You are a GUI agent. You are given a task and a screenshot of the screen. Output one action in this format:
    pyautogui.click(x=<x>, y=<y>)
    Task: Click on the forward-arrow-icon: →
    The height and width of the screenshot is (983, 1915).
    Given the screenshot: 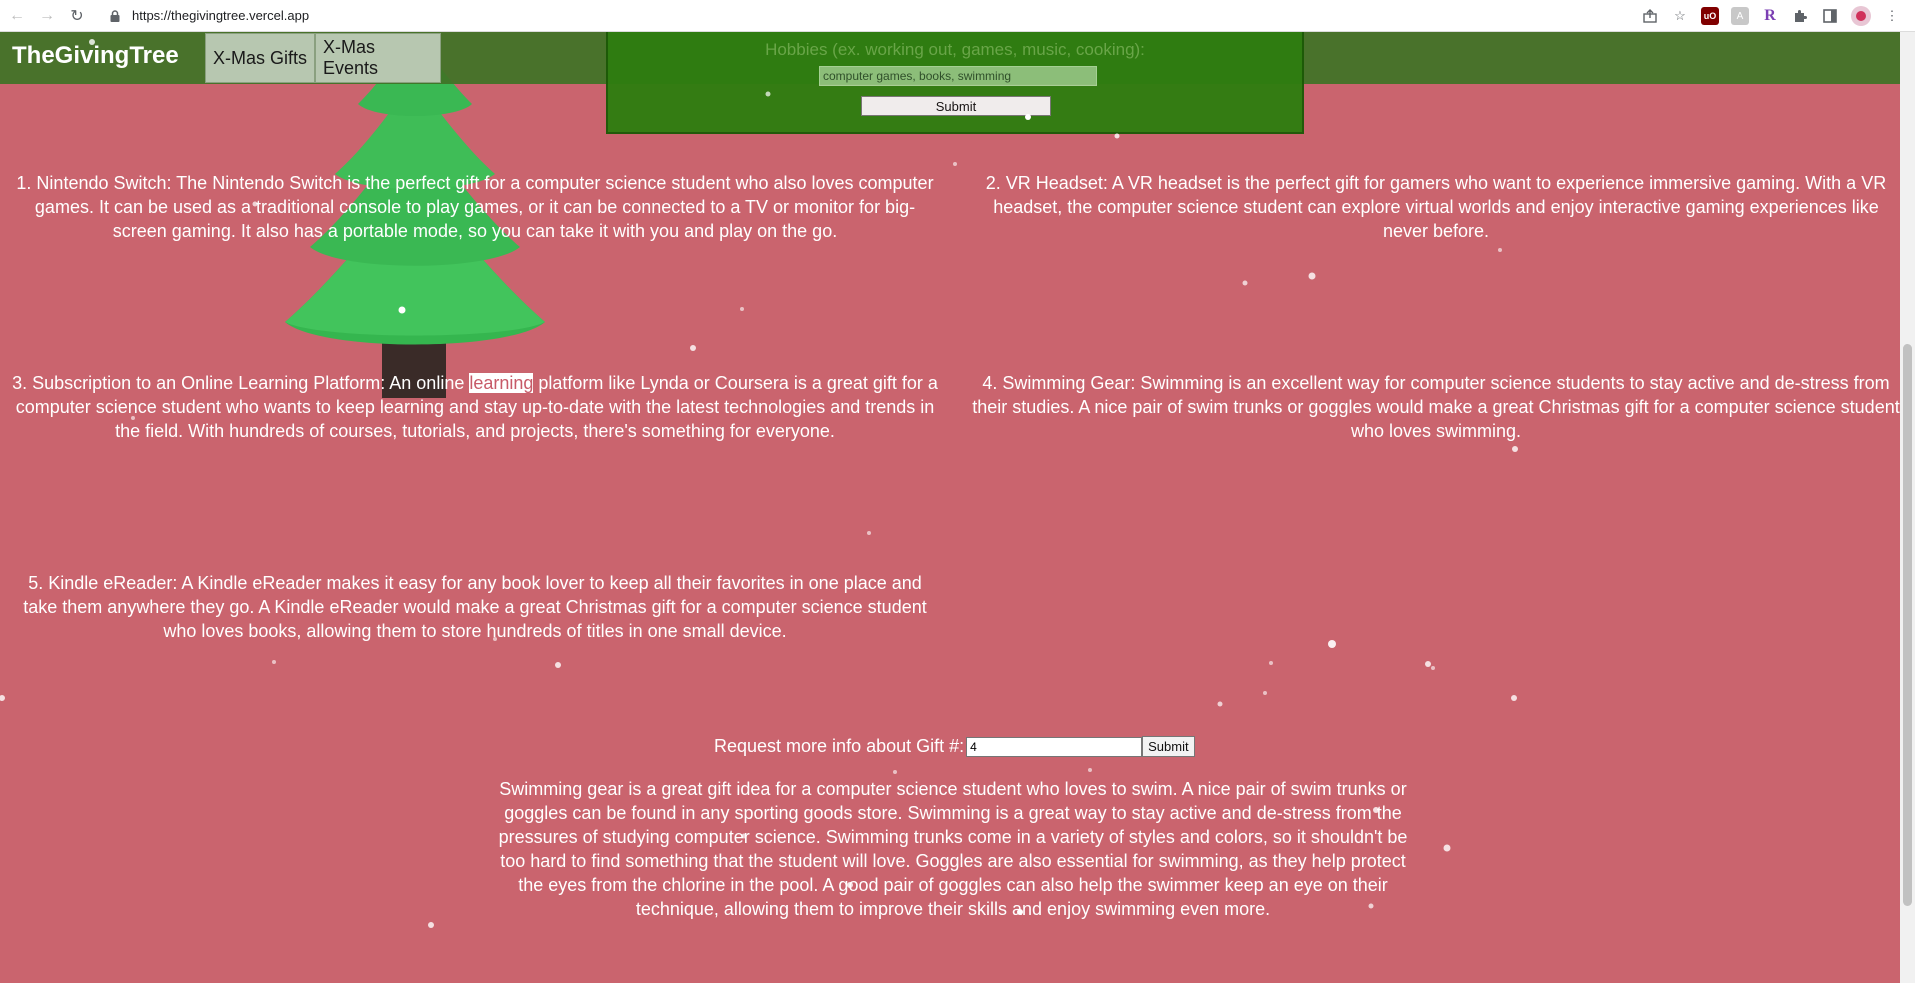 What is the action you would take?
    pyautogui.click(x=47, y=16)
    